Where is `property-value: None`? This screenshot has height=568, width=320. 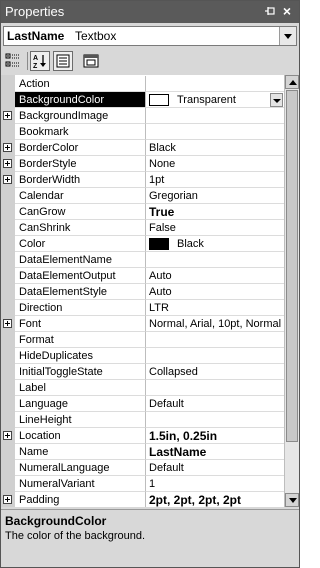
property-value: None is located at coordinates (215, 164).